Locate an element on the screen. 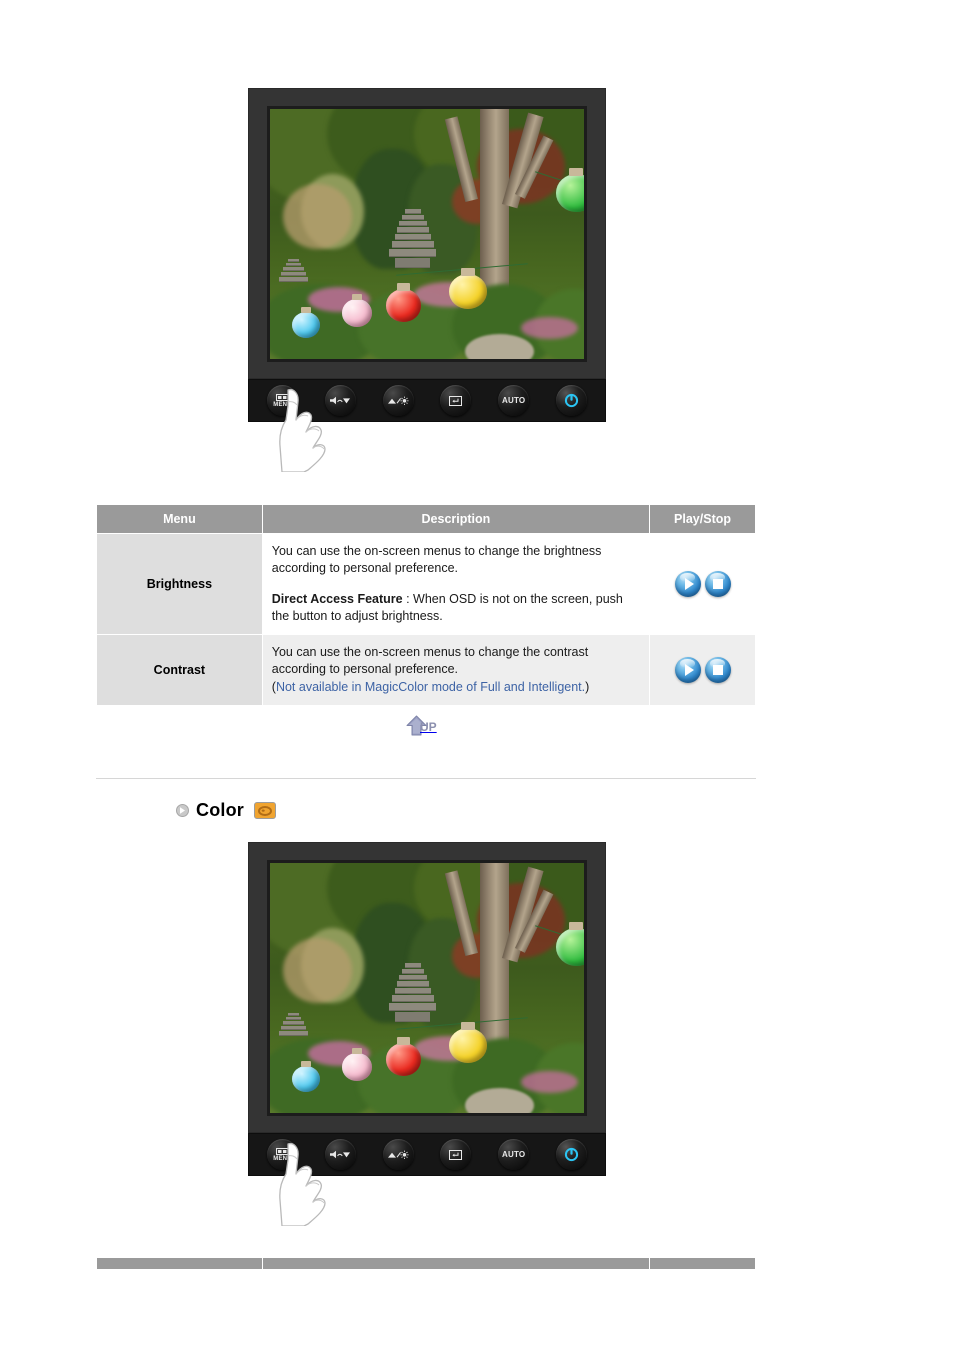 This screenshot has width=954, height=1351. color-monitor-illustration: MENU AUTO is located at coordinates (427, 1034).